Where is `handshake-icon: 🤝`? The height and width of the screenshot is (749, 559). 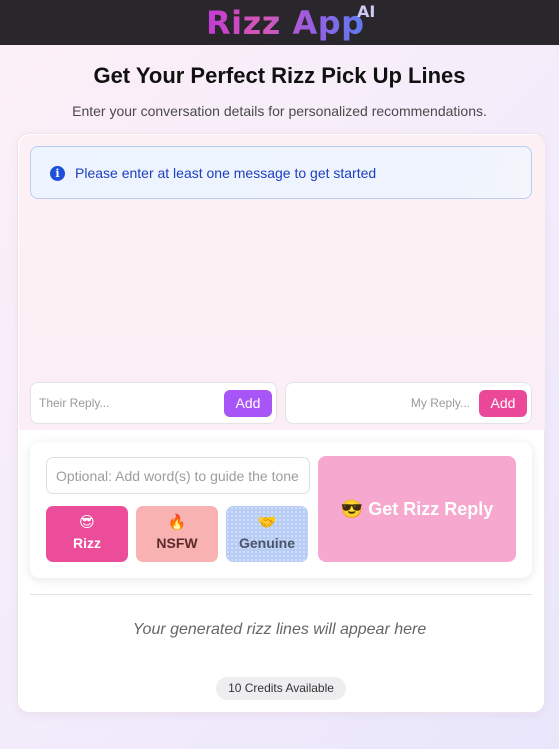 handshake-icon: 🤝 is located at coordinates (267, 522).